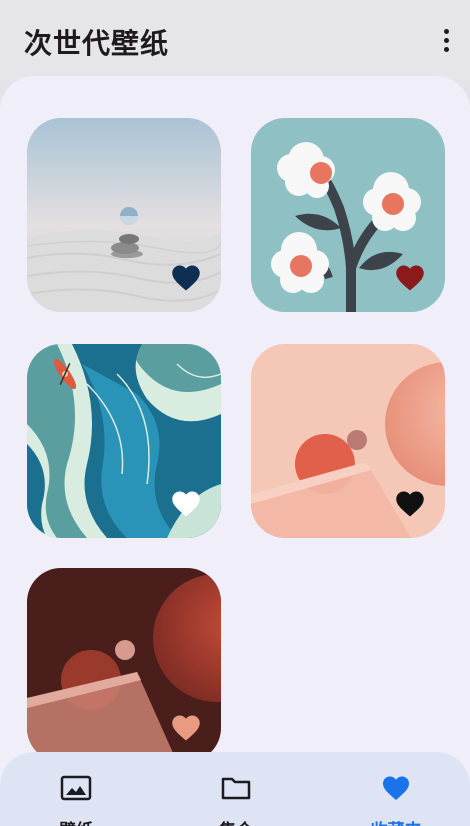 The width and height of the screenshot is (470, 826). Describe the element at coordinates (124, 665) in the screenshot. I see `wallpaper-tile-dark` at that location.